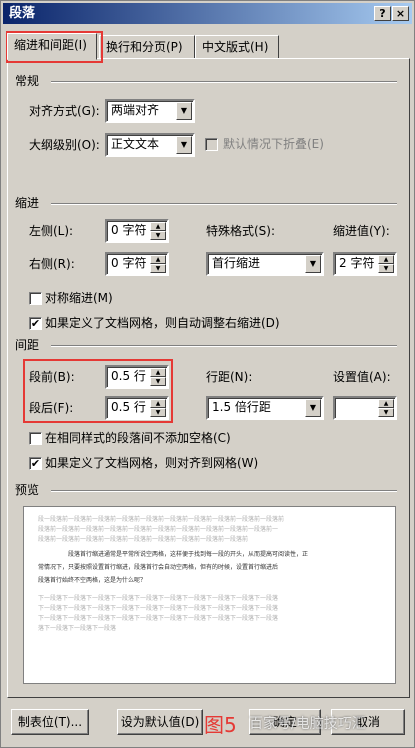  Describe the element at coordinates (35, 438) in the screenshot. I see `no-space-same-style-checkbox` at that location.